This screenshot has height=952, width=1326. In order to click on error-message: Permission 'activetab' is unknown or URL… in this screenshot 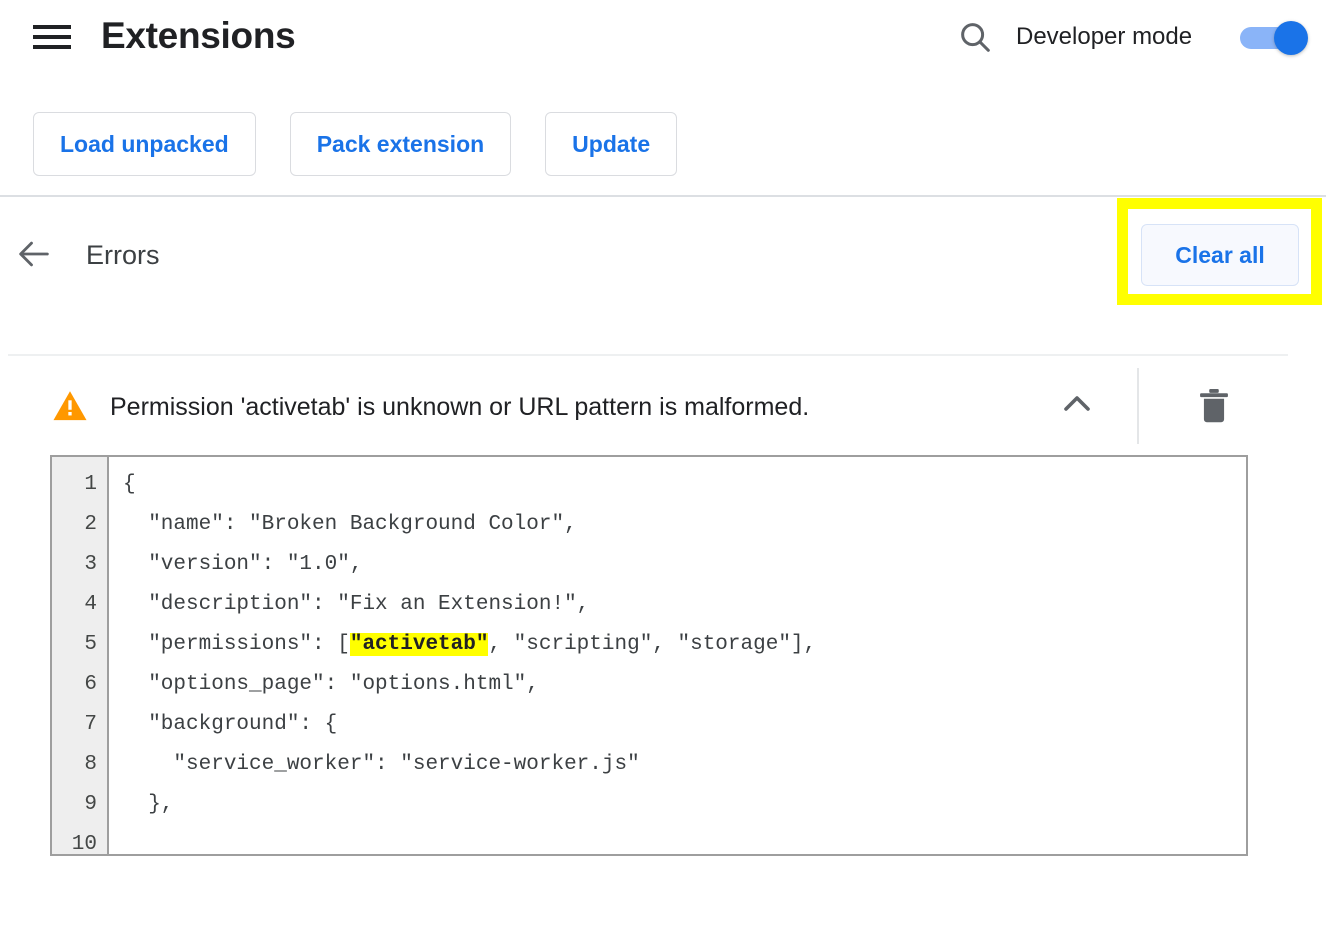, I will do `click(460, 407)`.